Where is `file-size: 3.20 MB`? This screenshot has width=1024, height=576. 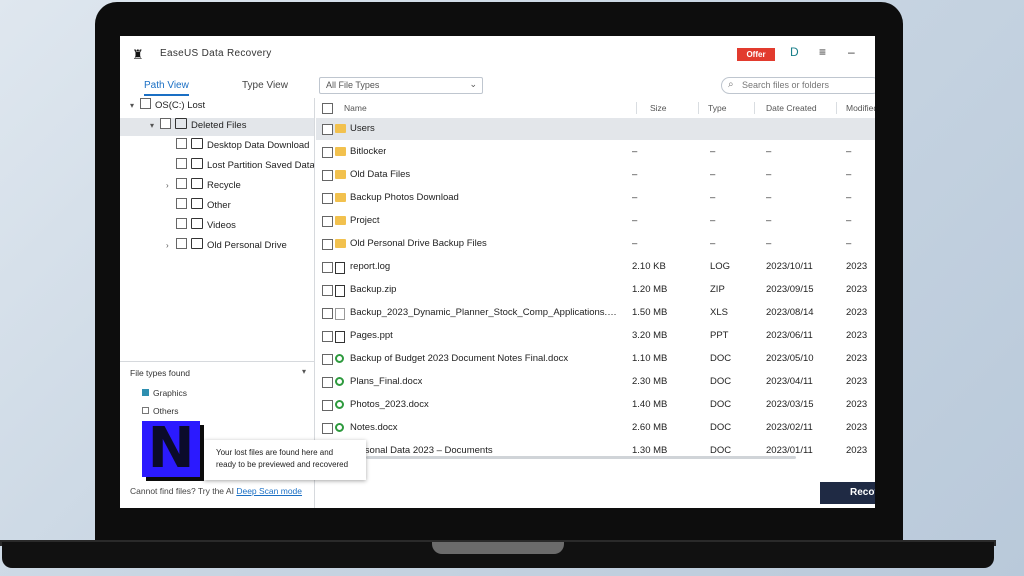 file-size: 3.20 MB is located at coordinates (650, 335).